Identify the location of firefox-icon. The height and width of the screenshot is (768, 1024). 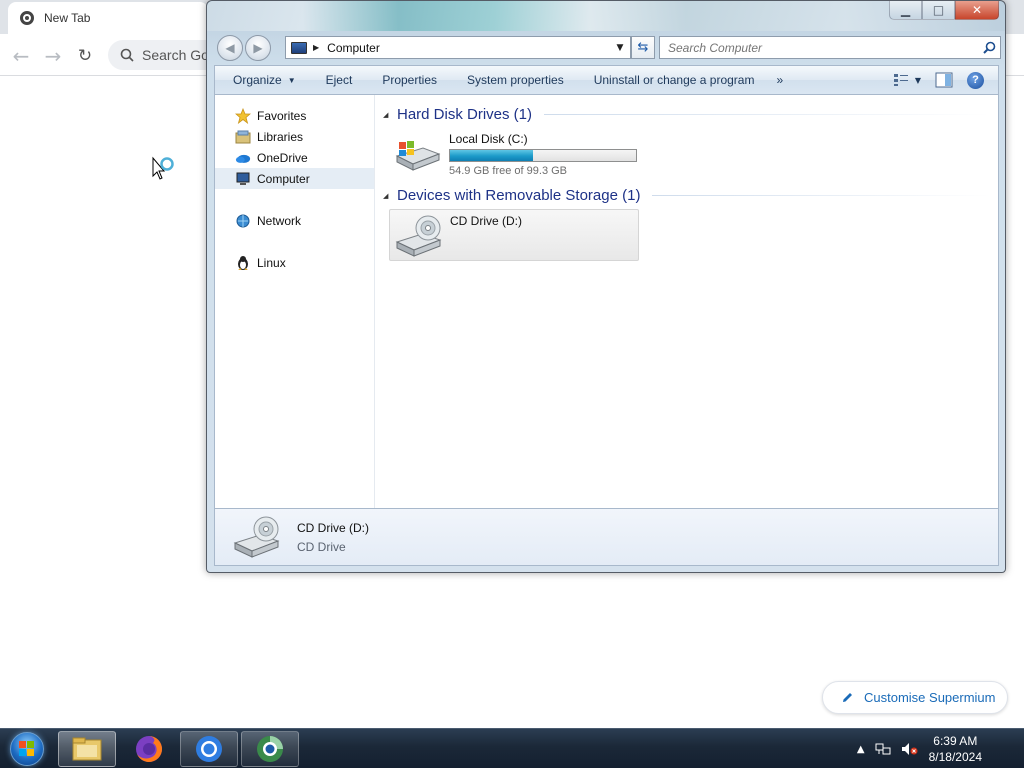
(149, 749).